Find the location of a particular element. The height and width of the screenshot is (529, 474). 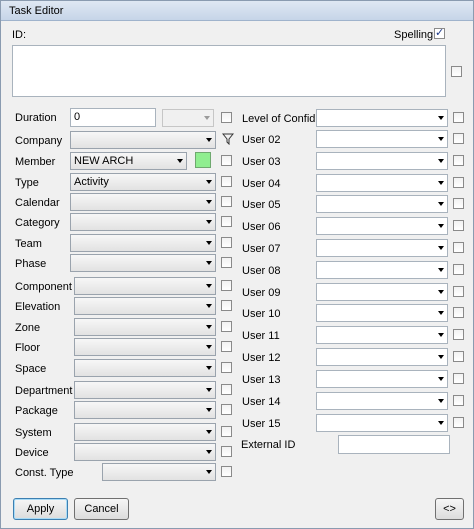

user-03-select is located at coordinates (382, 161).